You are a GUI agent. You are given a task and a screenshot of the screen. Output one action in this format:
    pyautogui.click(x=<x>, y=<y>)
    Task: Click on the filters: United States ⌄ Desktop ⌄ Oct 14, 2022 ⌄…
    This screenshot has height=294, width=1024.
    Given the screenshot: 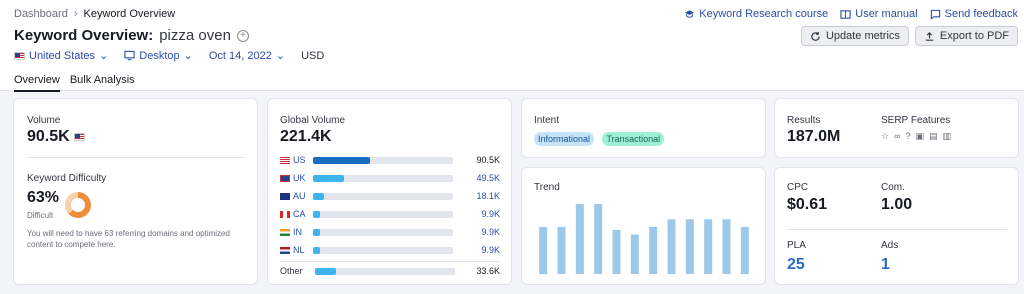 What is the action you would take?
    pyautogui.click(x=169, y=55)
    